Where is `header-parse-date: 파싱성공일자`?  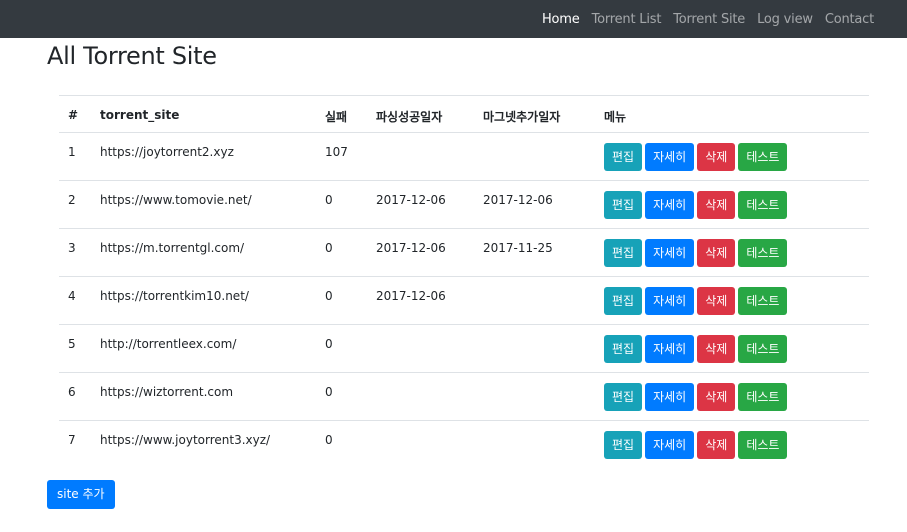
header-parse-date: 파싱성공일자 is located at coordinates (409, 117).